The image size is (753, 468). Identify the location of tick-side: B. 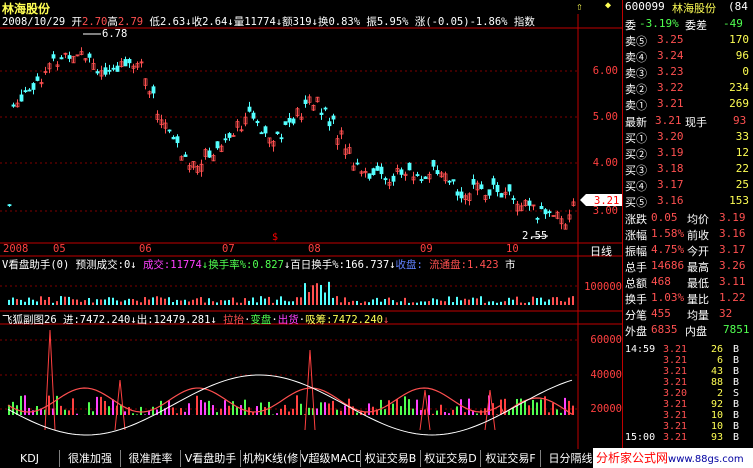
(736, 426).